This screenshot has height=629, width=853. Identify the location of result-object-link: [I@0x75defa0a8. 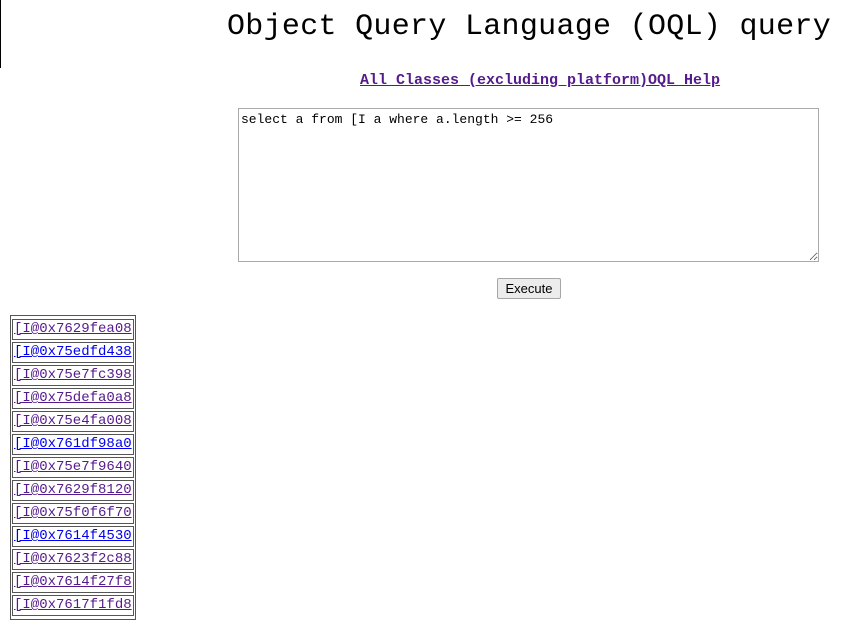
(73, 398).